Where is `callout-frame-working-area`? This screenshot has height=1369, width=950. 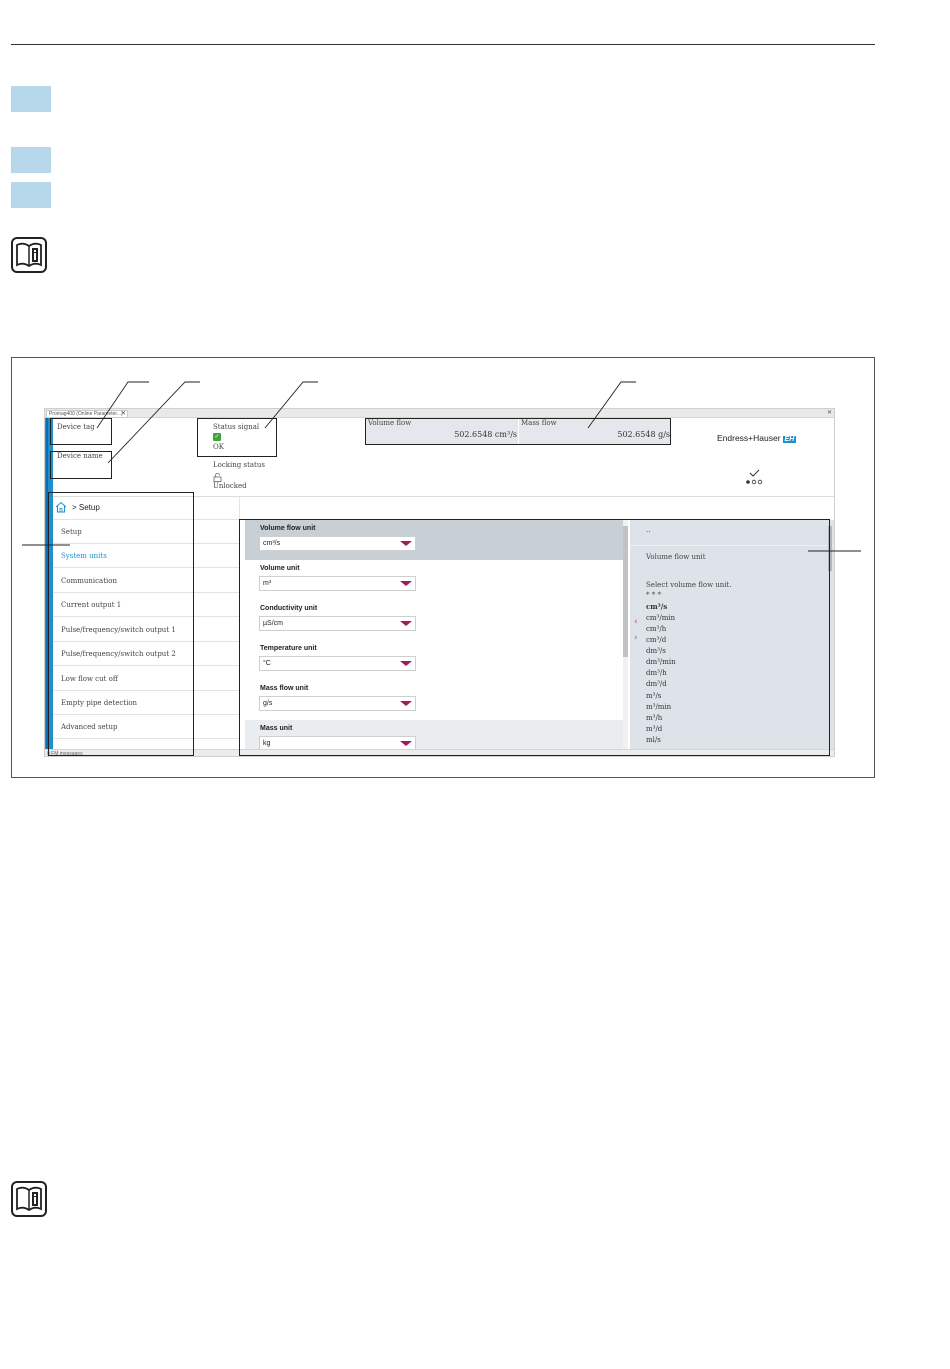
callout-frame-working-area is located at coordinates (534, 637).